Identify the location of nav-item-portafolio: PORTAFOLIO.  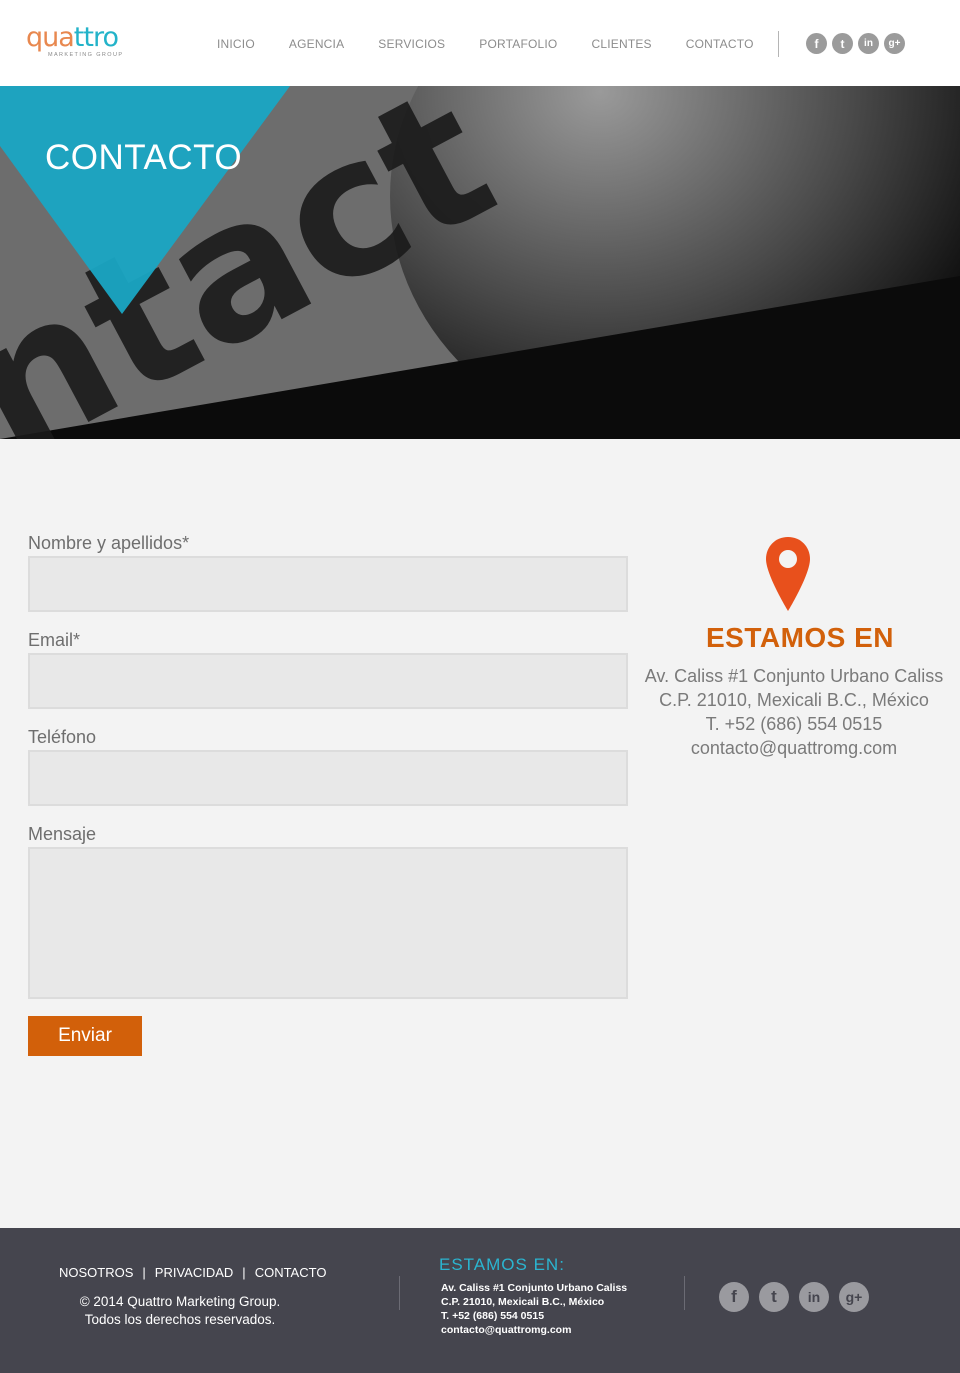
(518, 44).